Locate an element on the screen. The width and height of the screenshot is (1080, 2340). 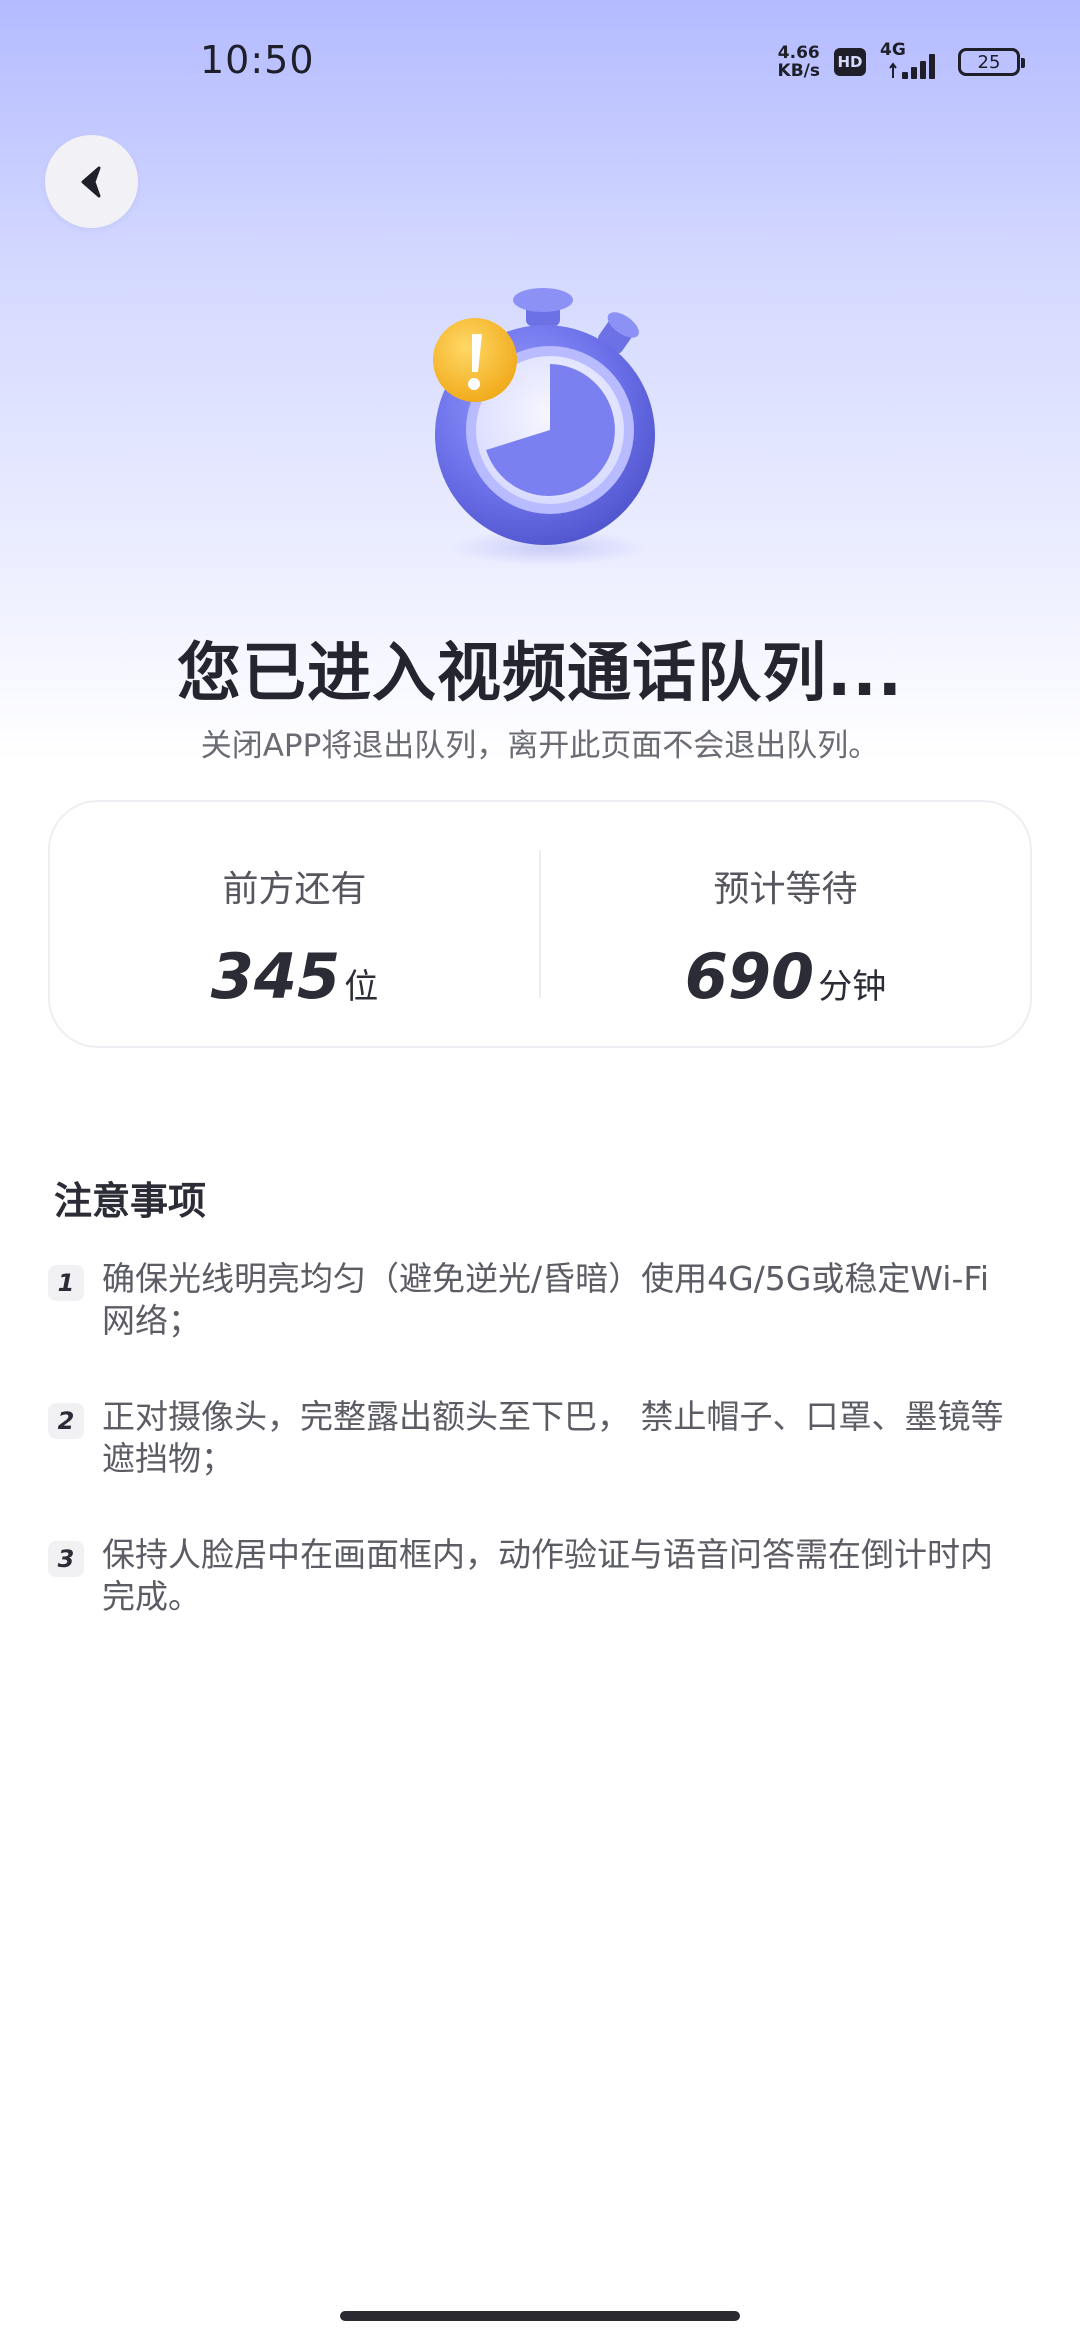
queue-ahead-value: 345 is located at coordinates (275, 976).